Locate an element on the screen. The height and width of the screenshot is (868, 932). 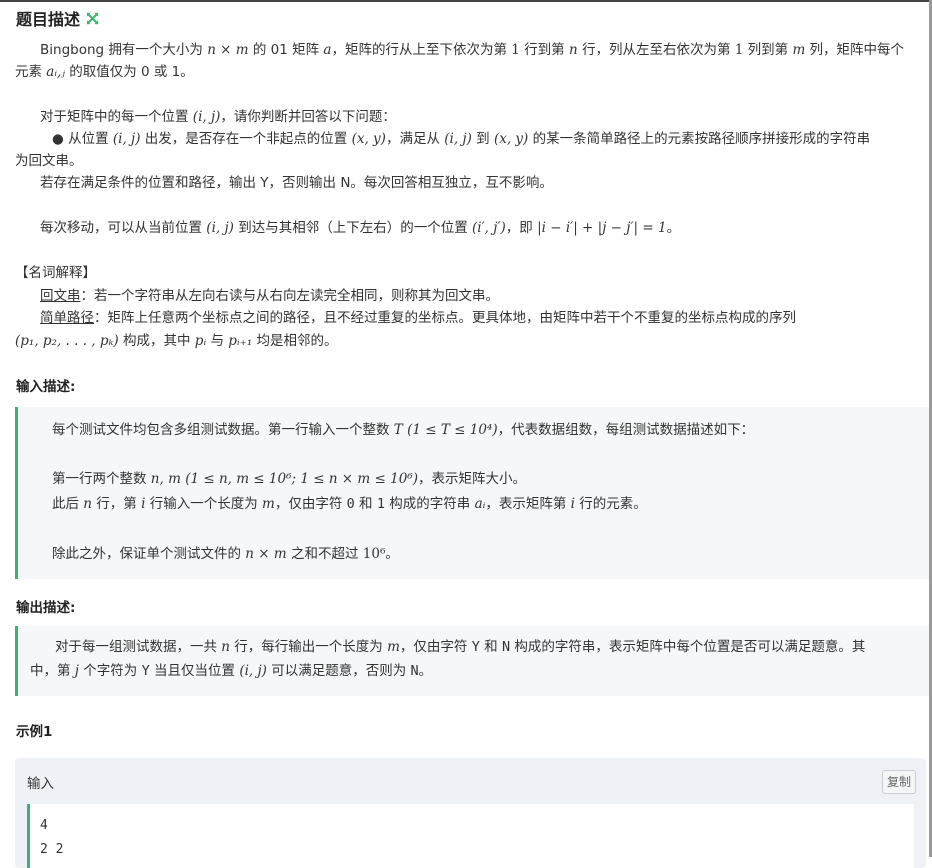
math: pᵢ₊₁ is located at coordinates (240, 341).